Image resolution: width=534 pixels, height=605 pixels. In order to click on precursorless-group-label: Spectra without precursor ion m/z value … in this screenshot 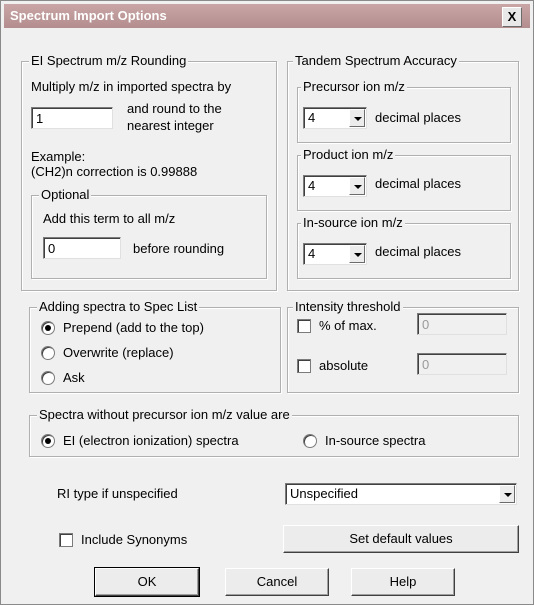, I will do `click(164, 414)`.